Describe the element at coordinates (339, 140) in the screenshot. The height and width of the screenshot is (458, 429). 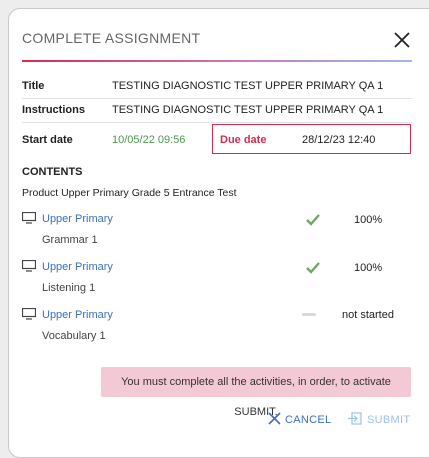
I see `due-date-value: 28/12/23 12:40` at that location.